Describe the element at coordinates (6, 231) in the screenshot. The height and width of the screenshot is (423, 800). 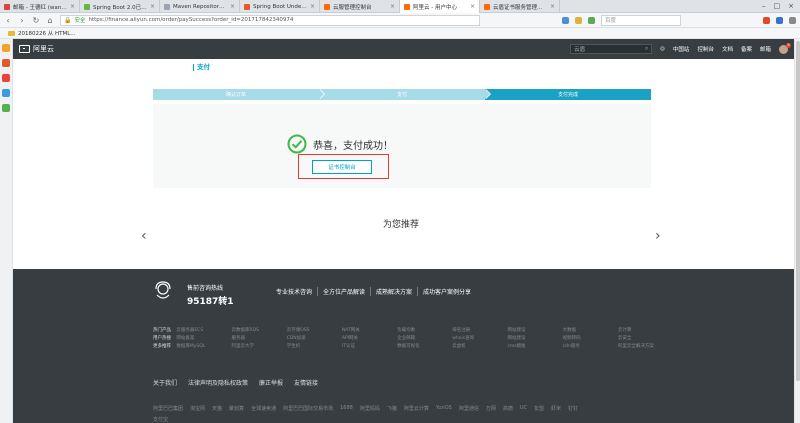
I see `browser-sidebar` at that location.